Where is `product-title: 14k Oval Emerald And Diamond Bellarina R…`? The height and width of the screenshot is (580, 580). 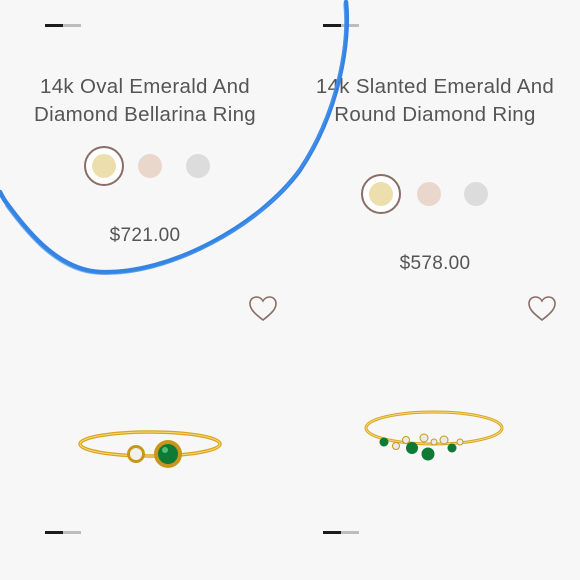
product-title: 14k Oval Emerald And Diamond Bellarina R… is located at coordinates (145, 101).